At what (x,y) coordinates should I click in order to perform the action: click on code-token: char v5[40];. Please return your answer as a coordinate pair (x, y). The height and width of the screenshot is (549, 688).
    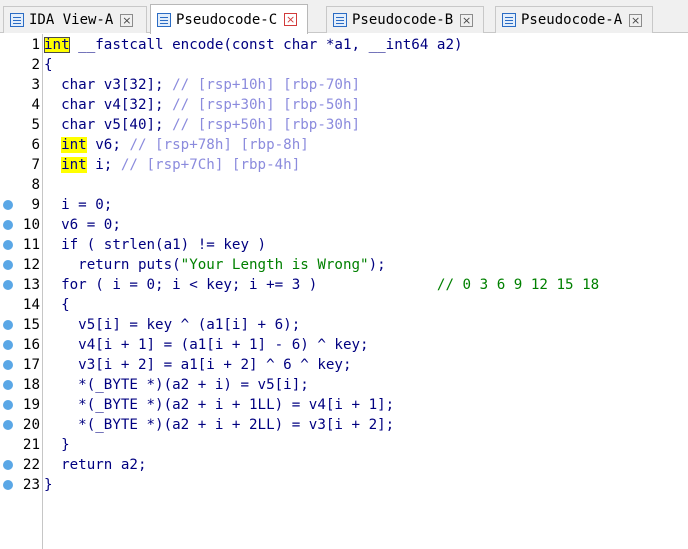
    Looking at the image, I should click on (108, 125).